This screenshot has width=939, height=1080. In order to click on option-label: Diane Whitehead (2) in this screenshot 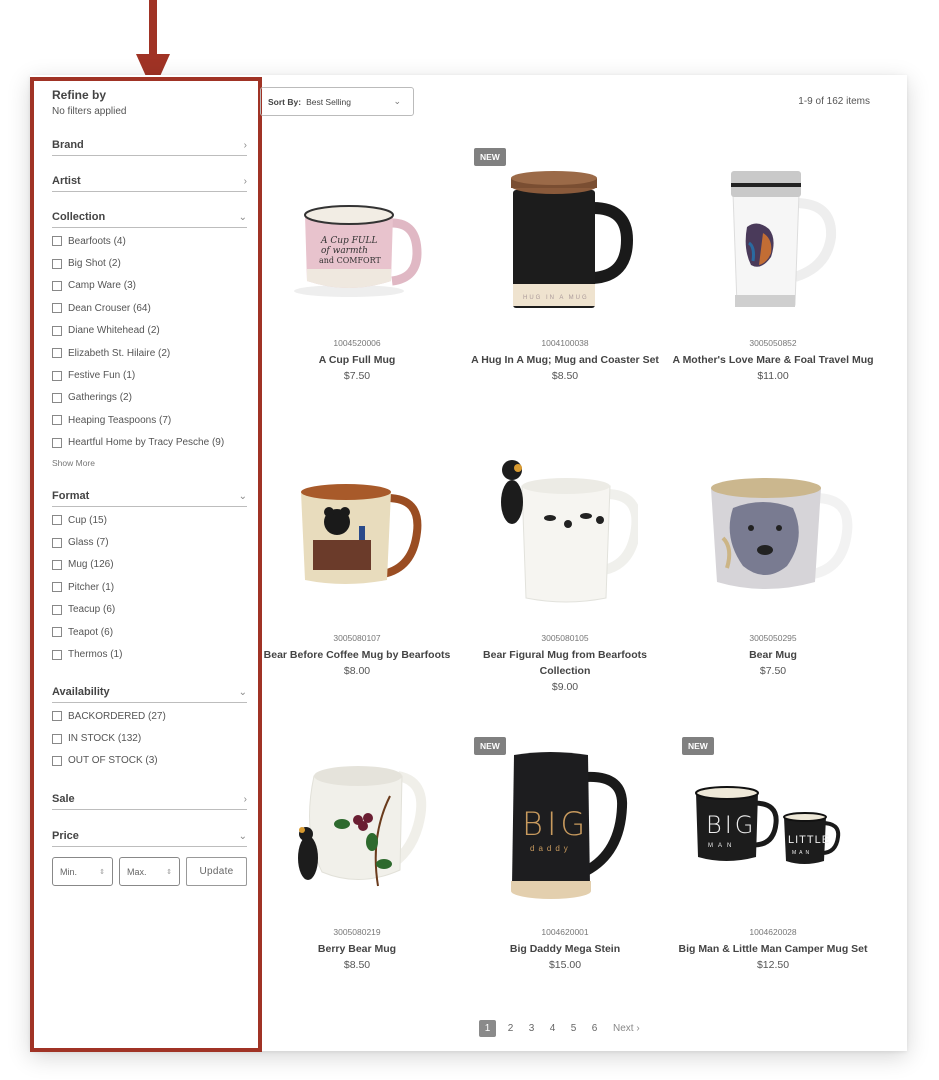, I will do `click(114, 331)`.